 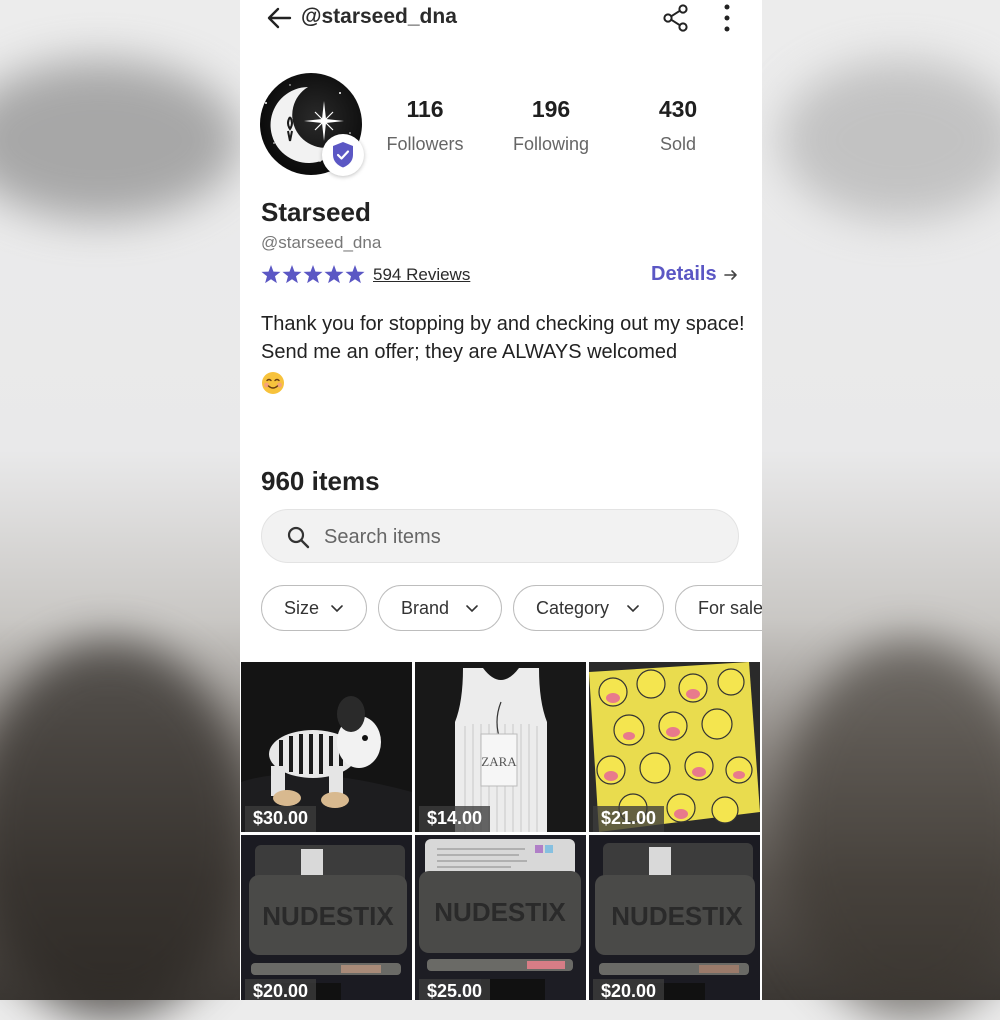 I want to click on listing-tile: ZARA $14.00, so click(x=500, y=747).